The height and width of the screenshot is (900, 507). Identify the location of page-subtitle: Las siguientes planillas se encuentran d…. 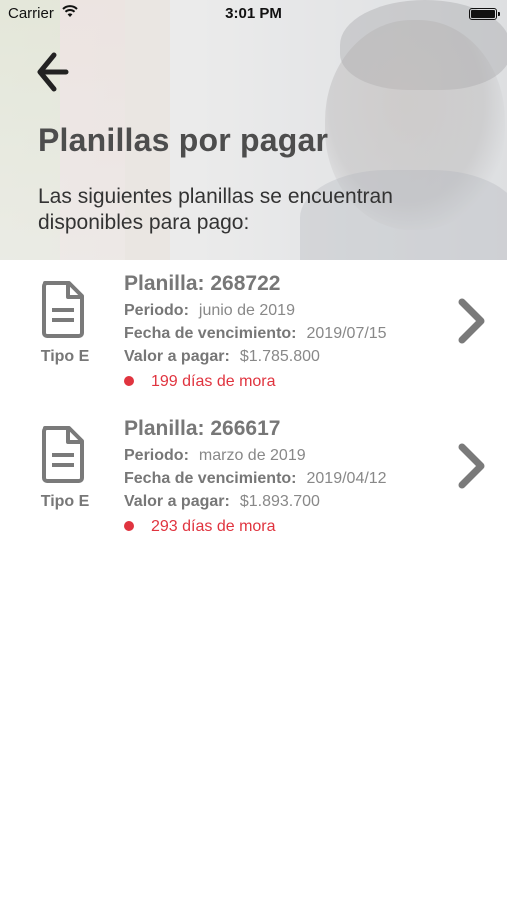
(215, 209).